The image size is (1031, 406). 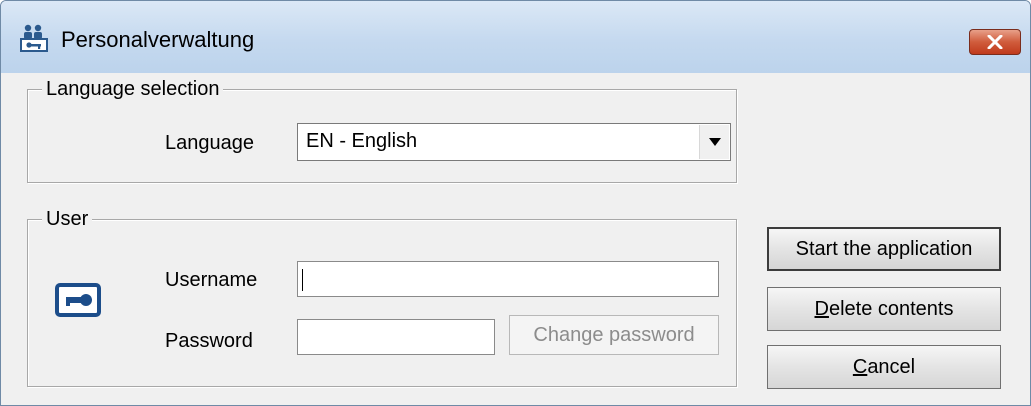 I want to click on close-button, so click(x=995, y=42).